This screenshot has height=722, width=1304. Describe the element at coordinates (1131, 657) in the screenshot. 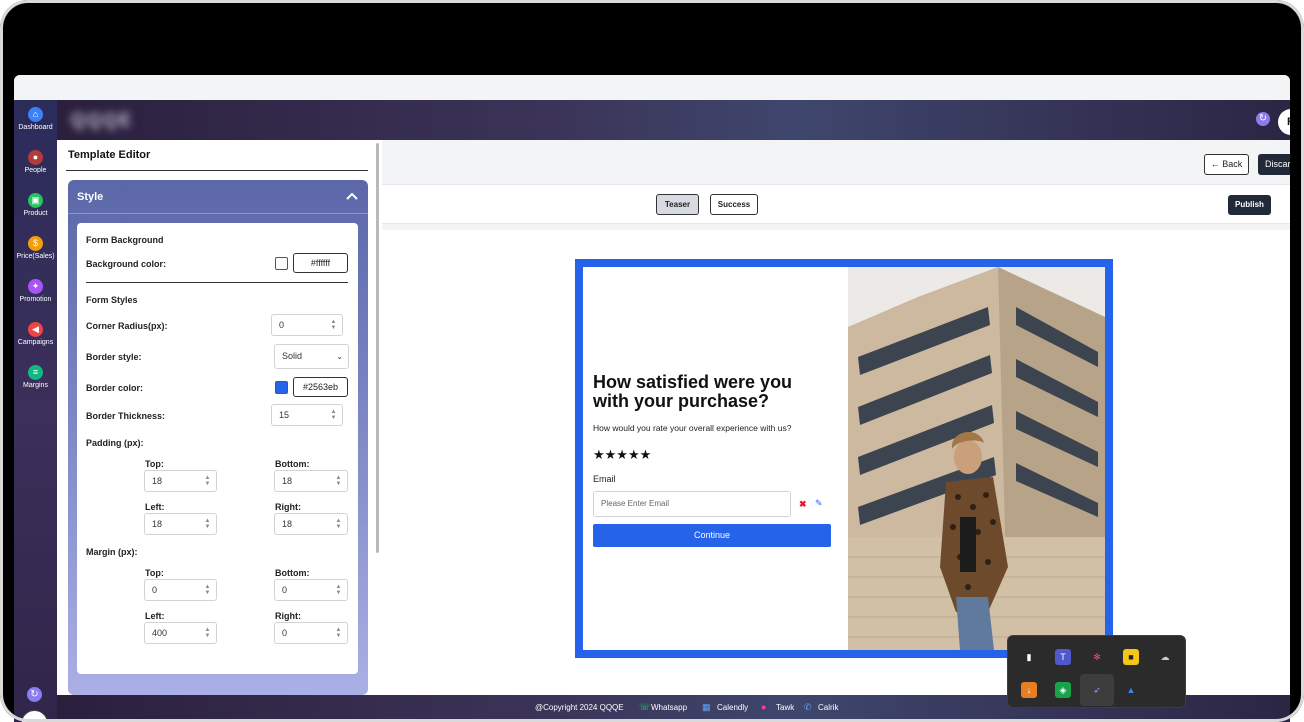

I see `sticky-note-icon: ■` at that location.